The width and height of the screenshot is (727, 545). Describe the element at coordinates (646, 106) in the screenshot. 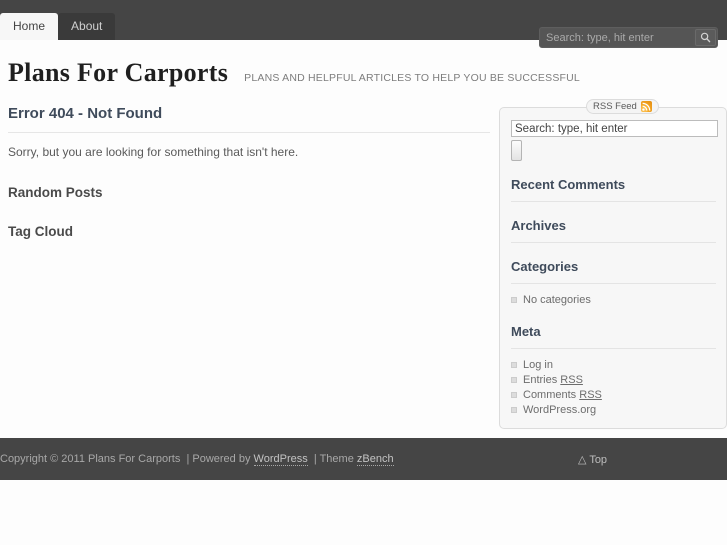

I see `rss-icon` at that location.